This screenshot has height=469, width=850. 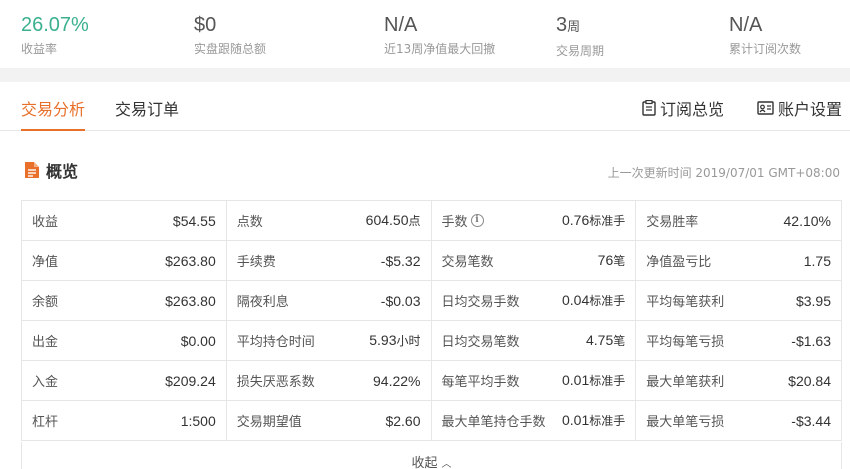 What do you see at coordinates (45, 300) in the screenshot?
I see `metric-label: 余额` at bounding box center [45, 300].